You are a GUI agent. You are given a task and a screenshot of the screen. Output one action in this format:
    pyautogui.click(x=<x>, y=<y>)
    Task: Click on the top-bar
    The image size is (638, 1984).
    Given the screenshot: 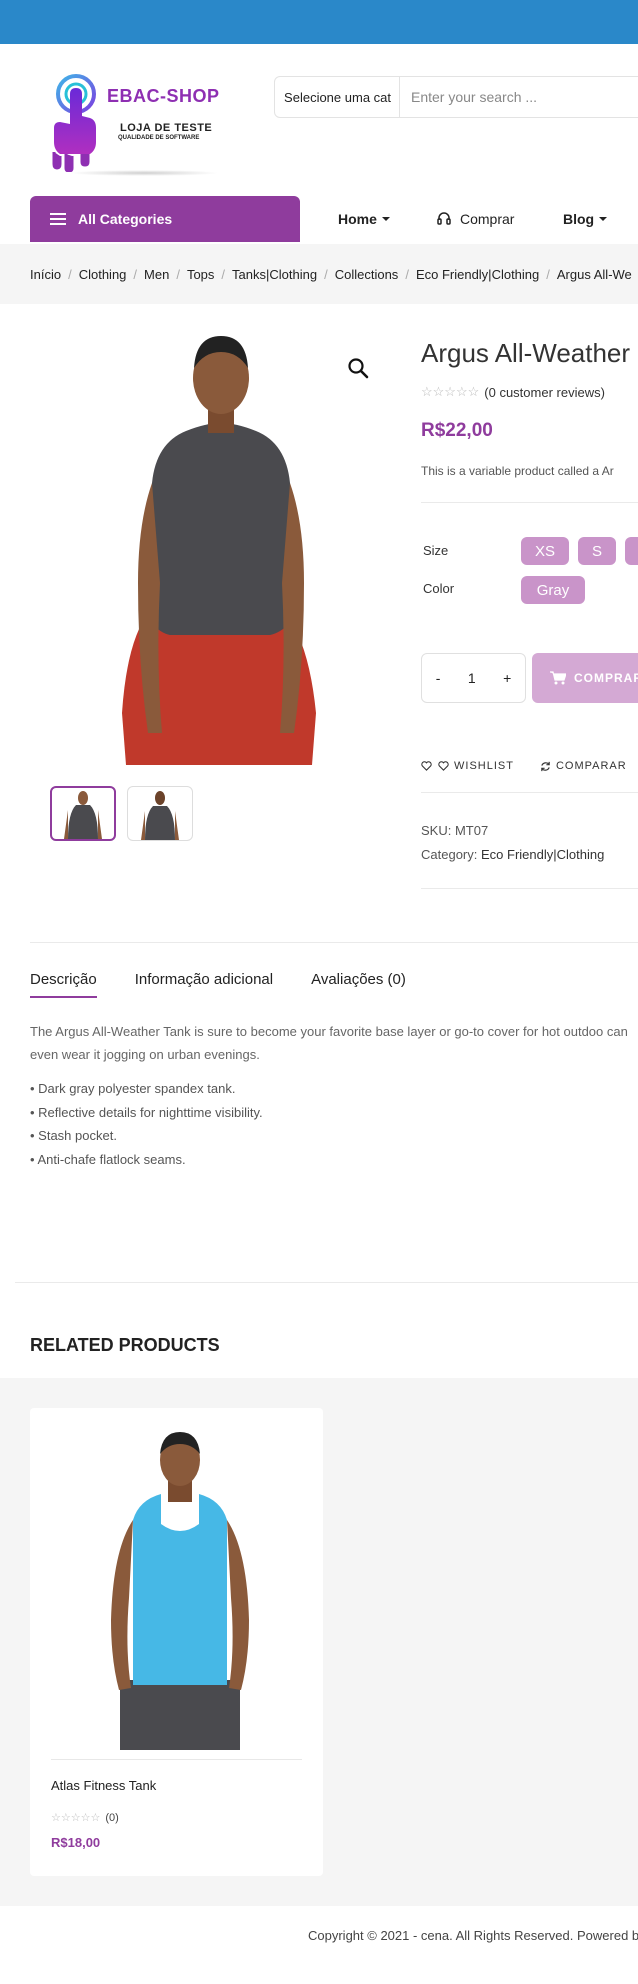 What is the action you would take?
    pyautogui.click(x=319, y=22)
    